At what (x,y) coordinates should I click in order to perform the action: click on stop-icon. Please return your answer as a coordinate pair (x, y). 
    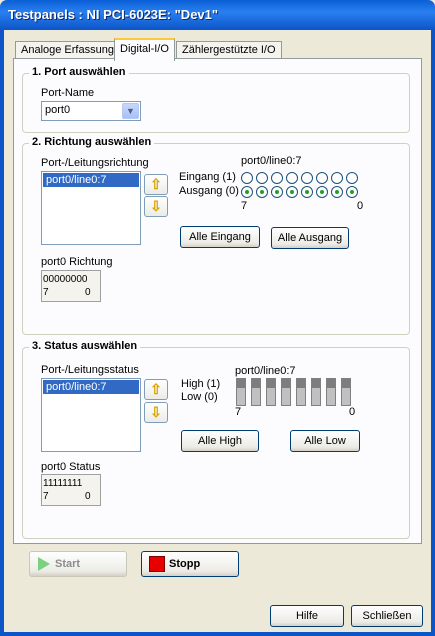
    Looking at the image, I should click on (157, 564).